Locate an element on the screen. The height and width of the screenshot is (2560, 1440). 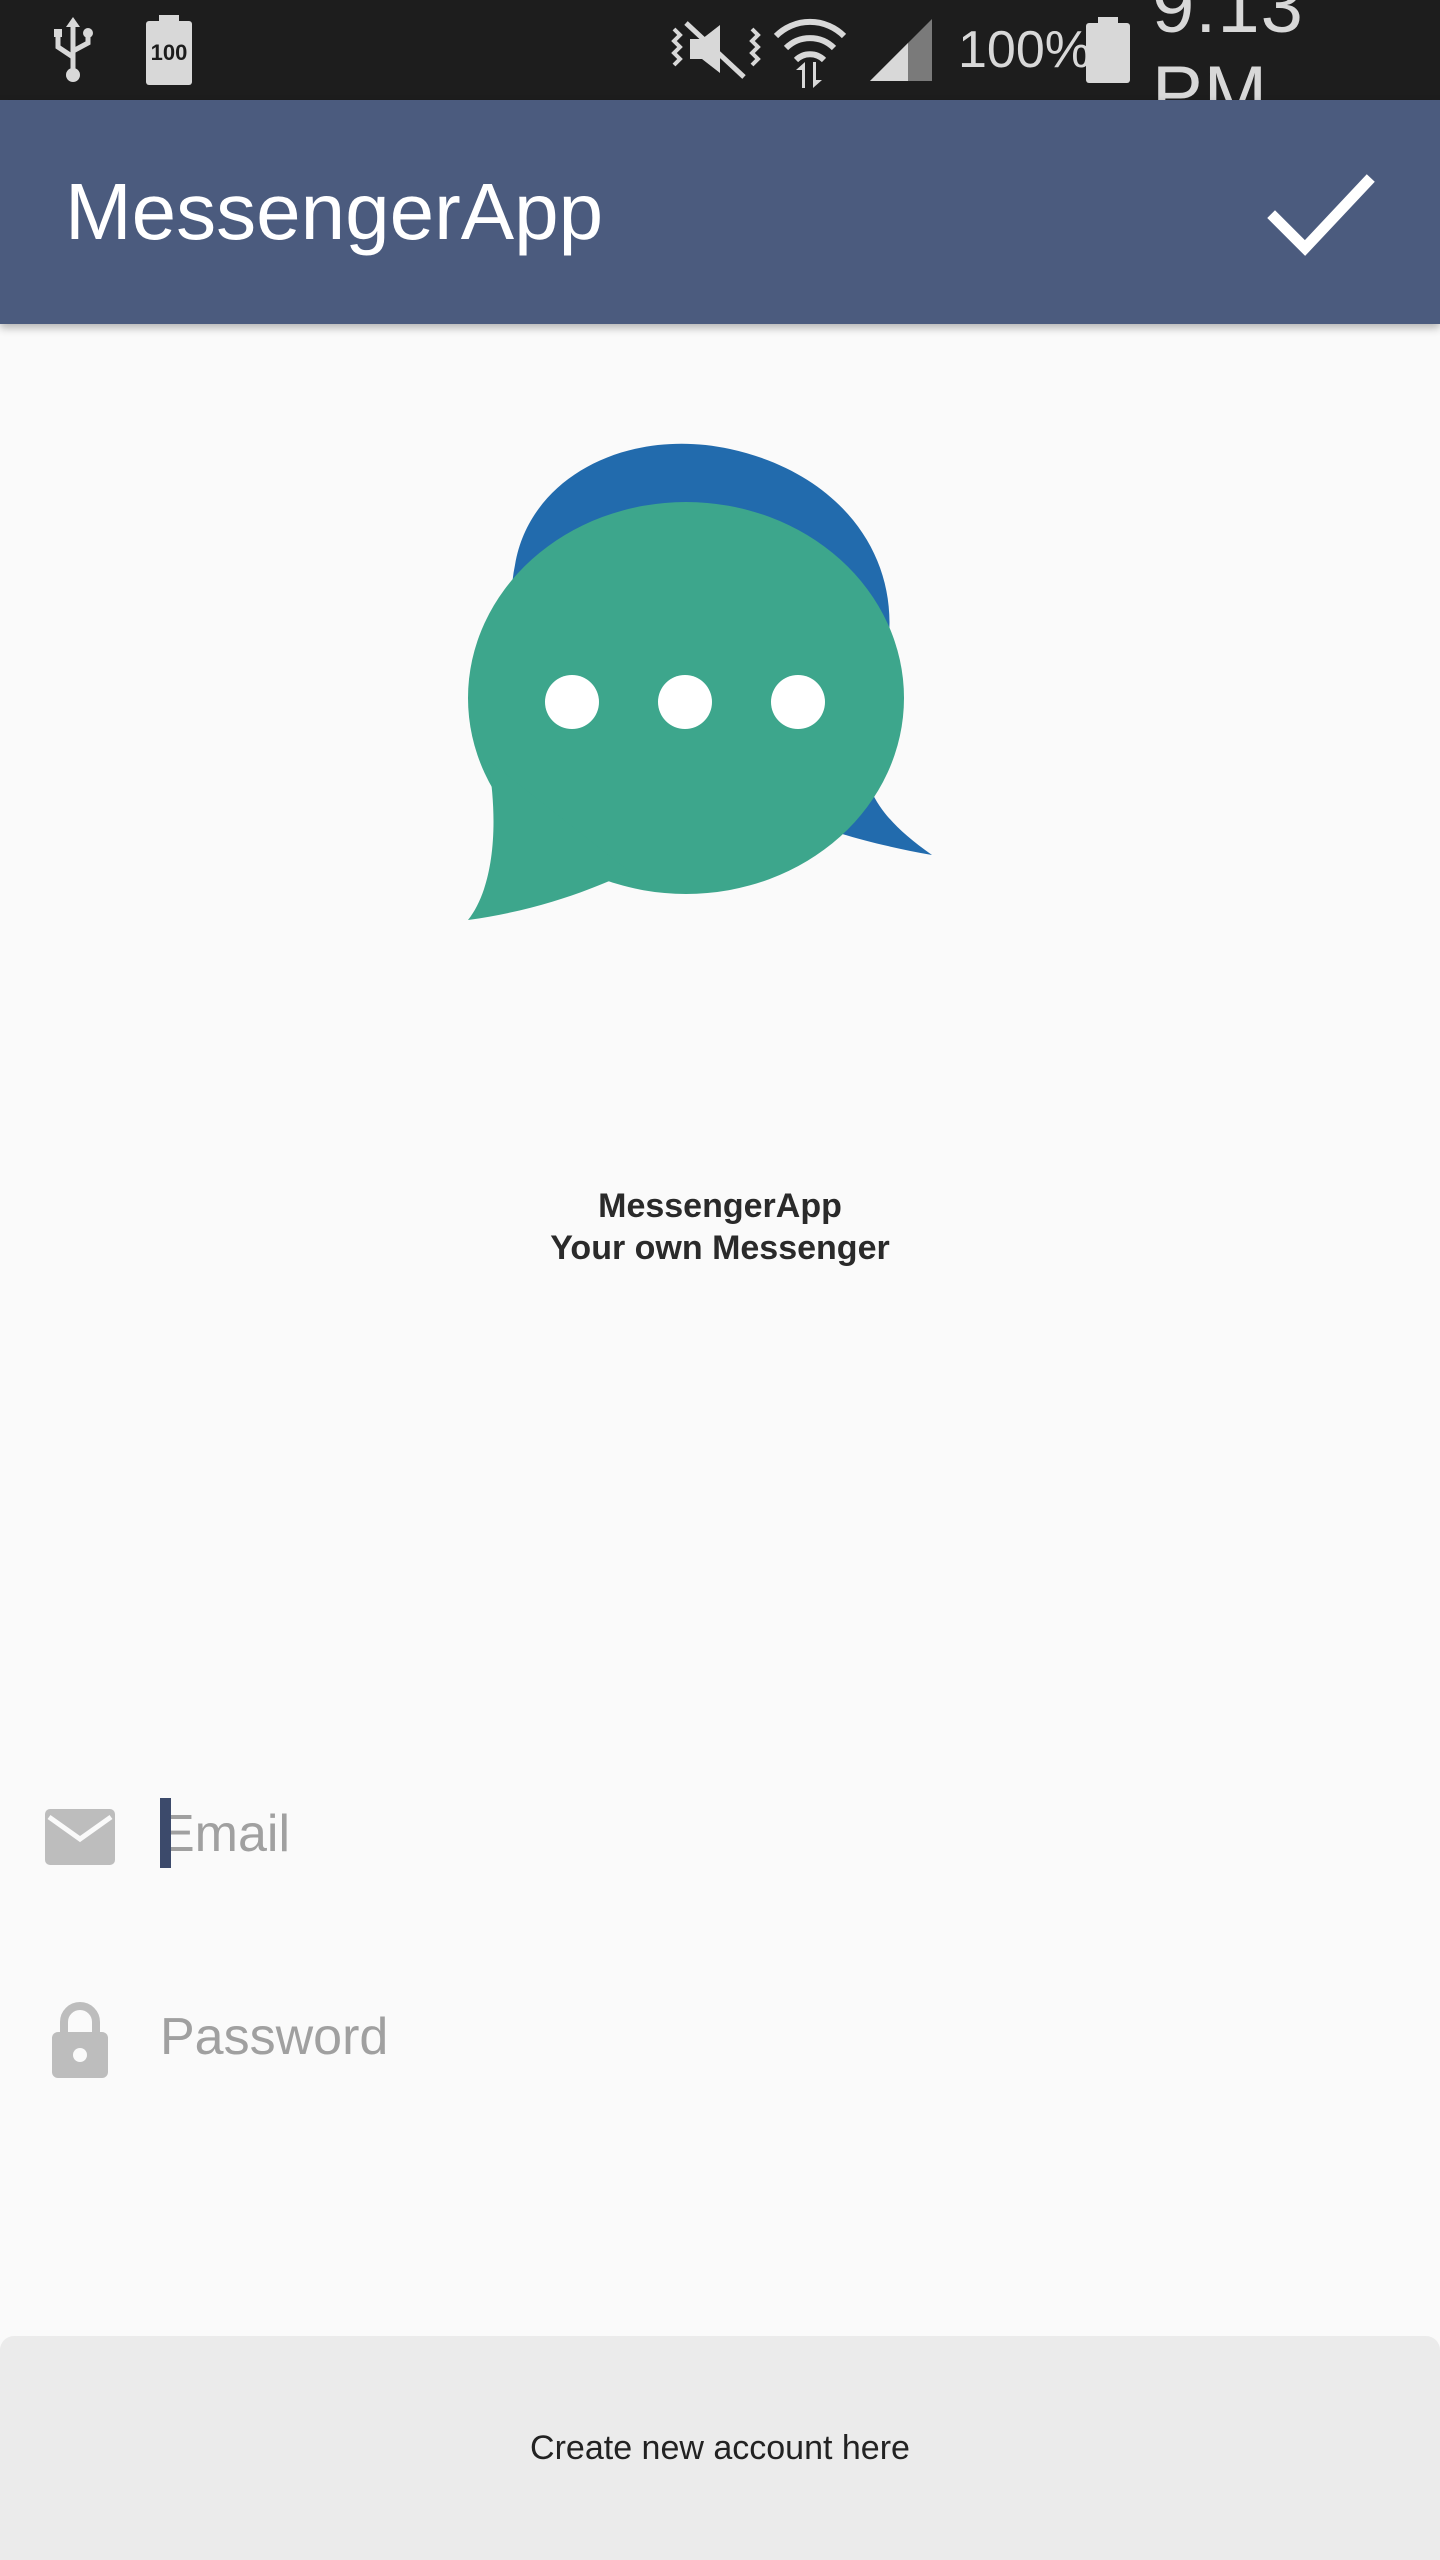
status-bar: 100 100% 9:13 PM is located at coordinates (720, 68).